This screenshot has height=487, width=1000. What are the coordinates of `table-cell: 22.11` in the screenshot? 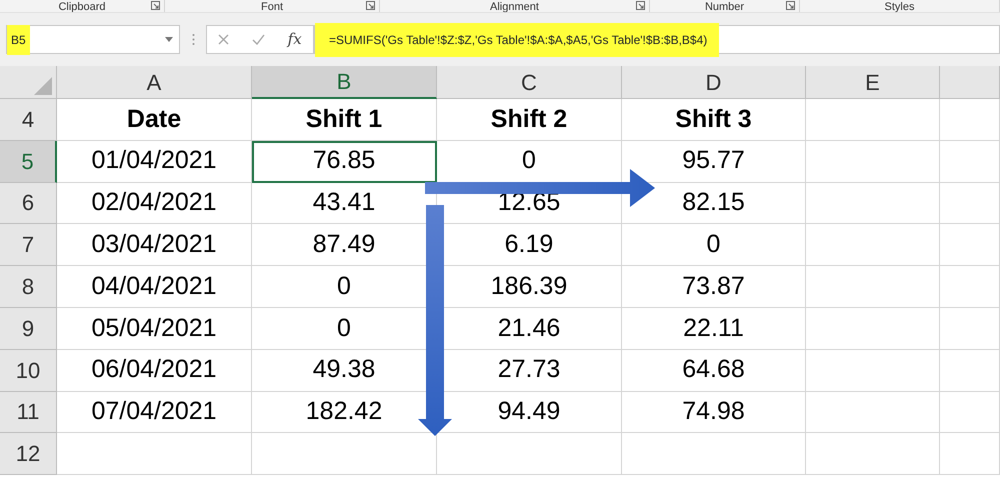 It's located at (714, 329).